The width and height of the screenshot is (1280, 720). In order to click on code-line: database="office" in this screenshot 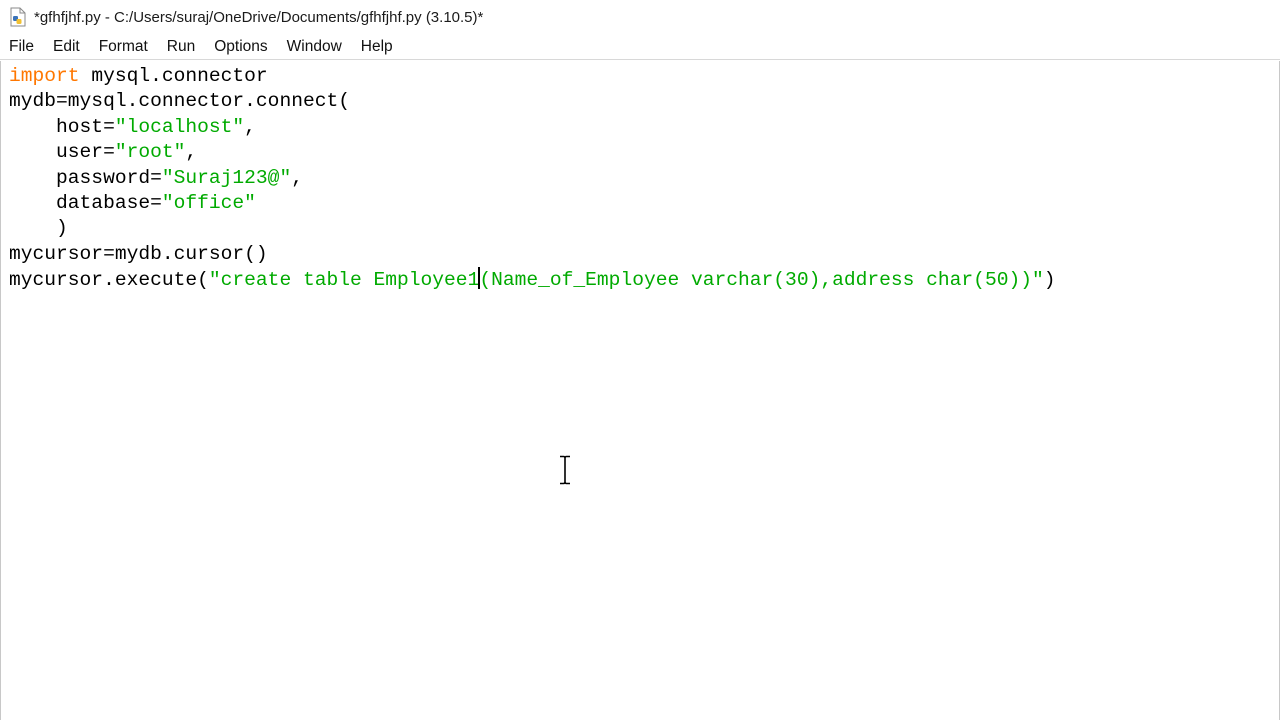, I will do `click(532, 203)`.